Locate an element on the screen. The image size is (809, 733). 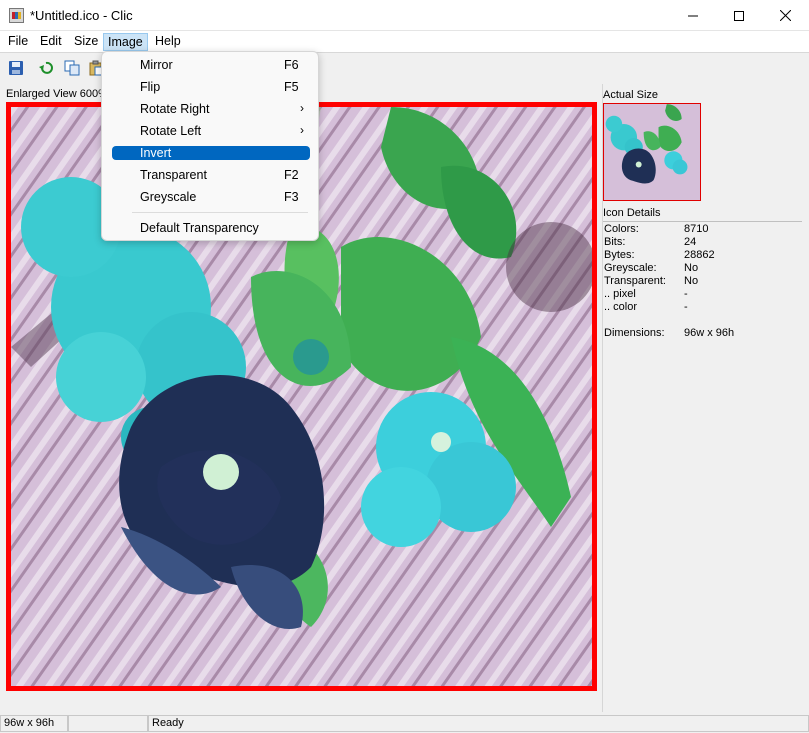
maximize-icon is located at coordinates (739, 15).